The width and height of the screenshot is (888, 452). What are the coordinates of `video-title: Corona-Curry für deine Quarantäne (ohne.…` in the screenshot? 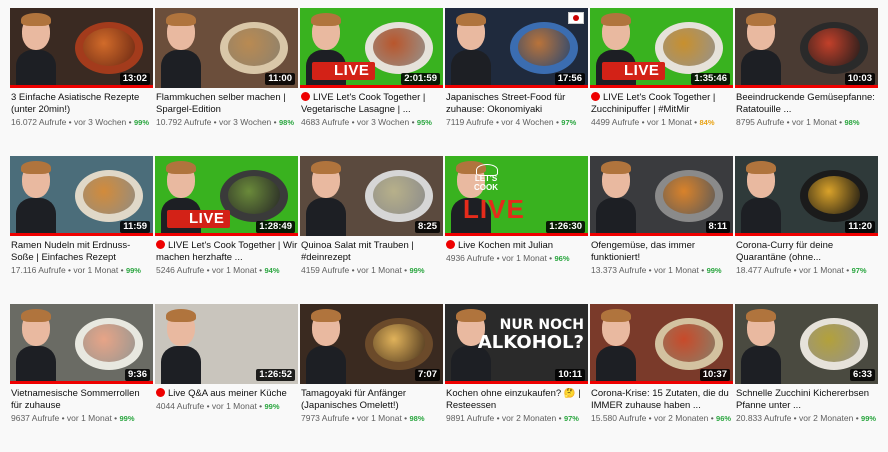 It's located at (807, 252).